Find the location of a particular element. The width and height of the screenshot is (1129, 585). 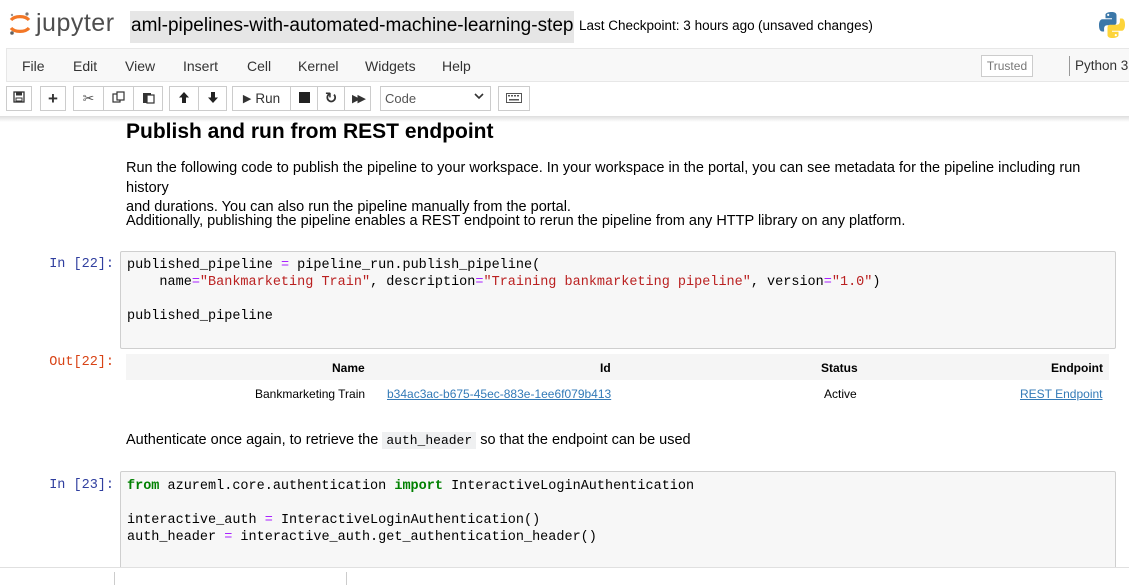

markdown-heading: Publish and run from REST endpoint is located at coordinates (310, 131).